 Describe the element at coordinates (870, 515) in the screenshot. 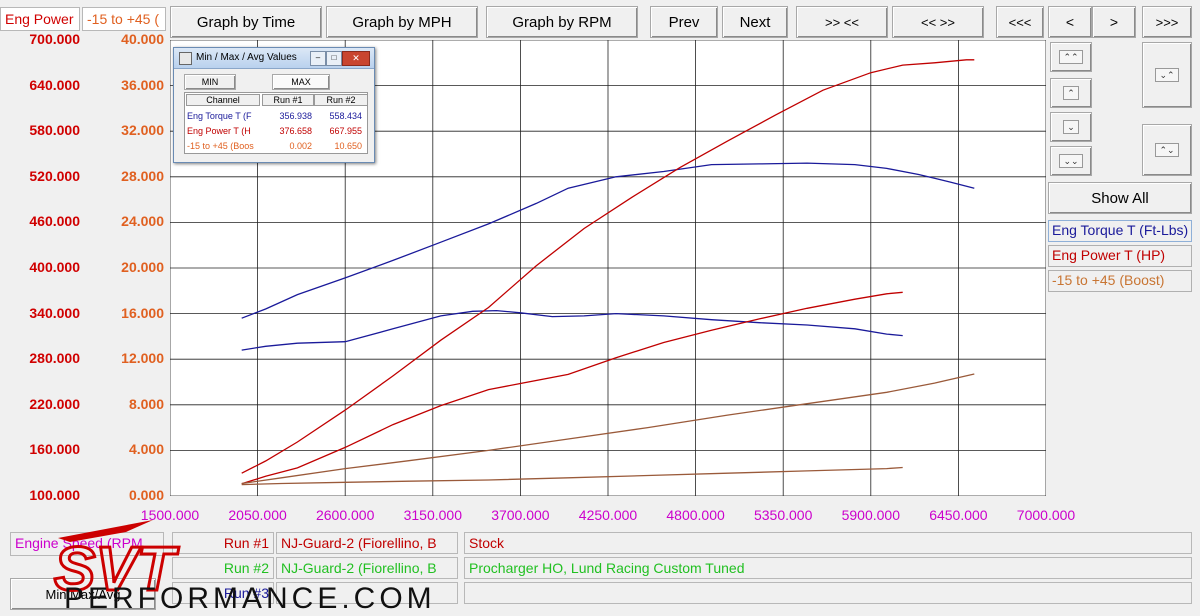

I see `x-axis-tick-label: 5900.000` at that location.